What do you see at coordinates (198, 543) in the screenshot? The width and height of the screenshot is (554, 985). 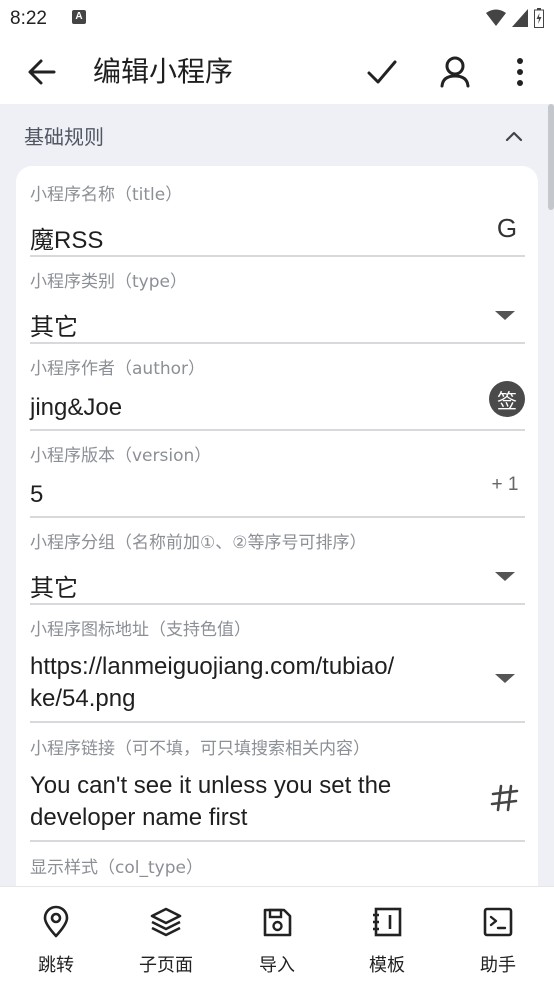 I see `field-label: 小程序分组（名称前加①、②等序号可排序）` at bounding box center [198, 543].